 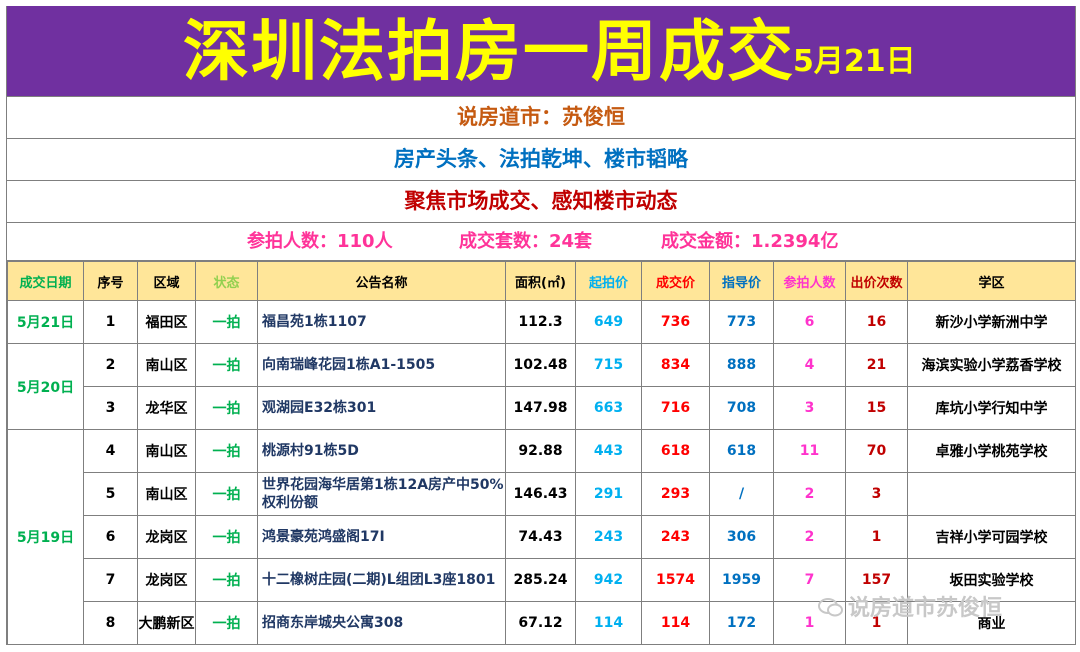 What do you see at coordinates (809, 365) in the screenshot?
I see `cell-bidders: 4` at bounding box center [809, 365].